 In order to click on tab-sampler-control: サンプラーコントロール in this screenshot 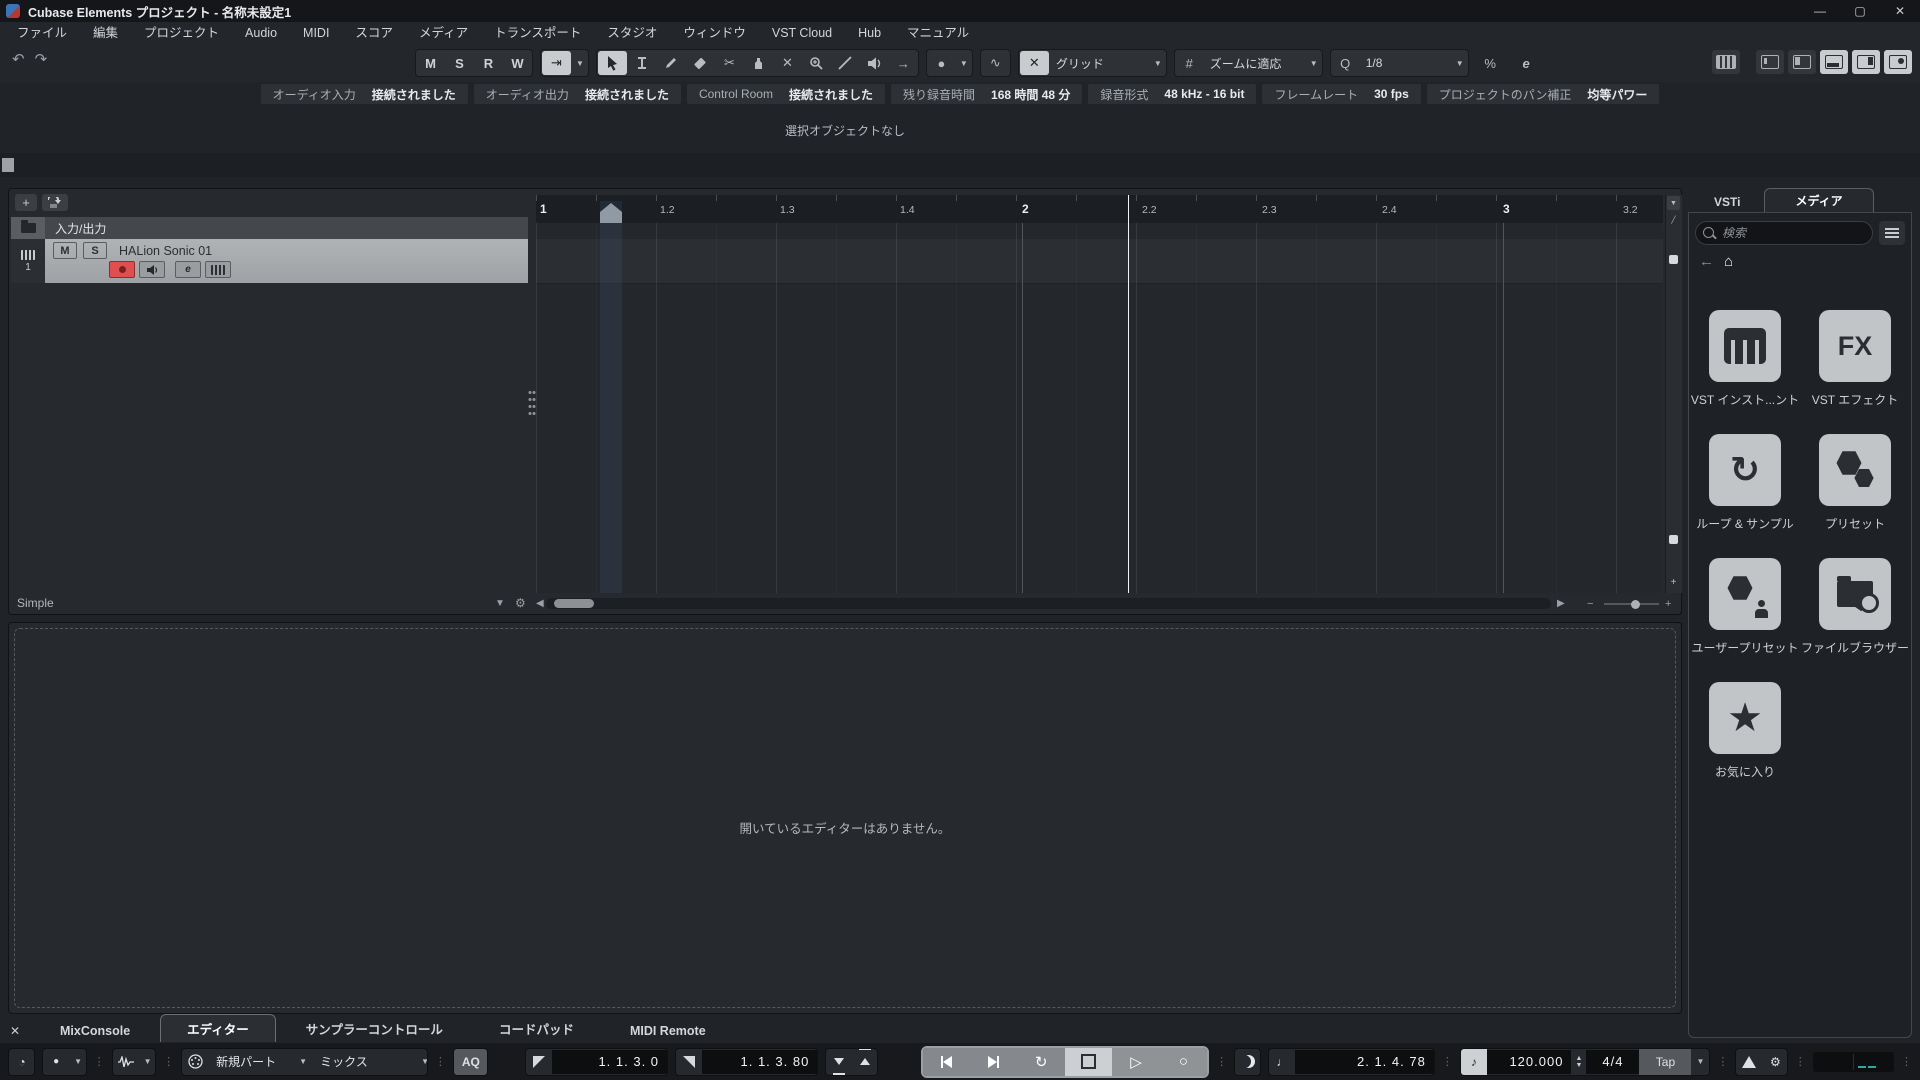, I will do `click(374, 1028)`.